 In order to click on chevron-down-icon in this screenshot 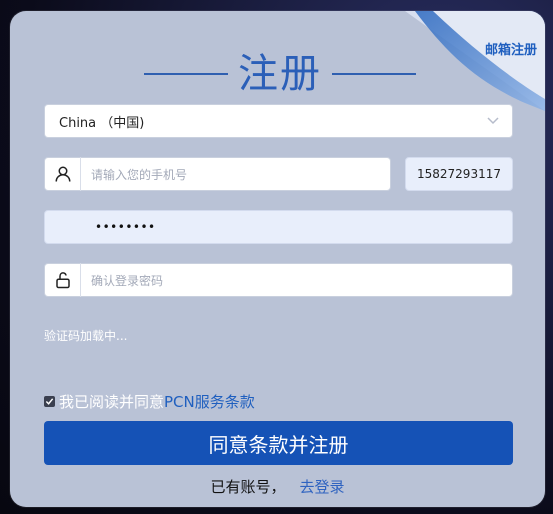, I will do `click(493, 121)`.